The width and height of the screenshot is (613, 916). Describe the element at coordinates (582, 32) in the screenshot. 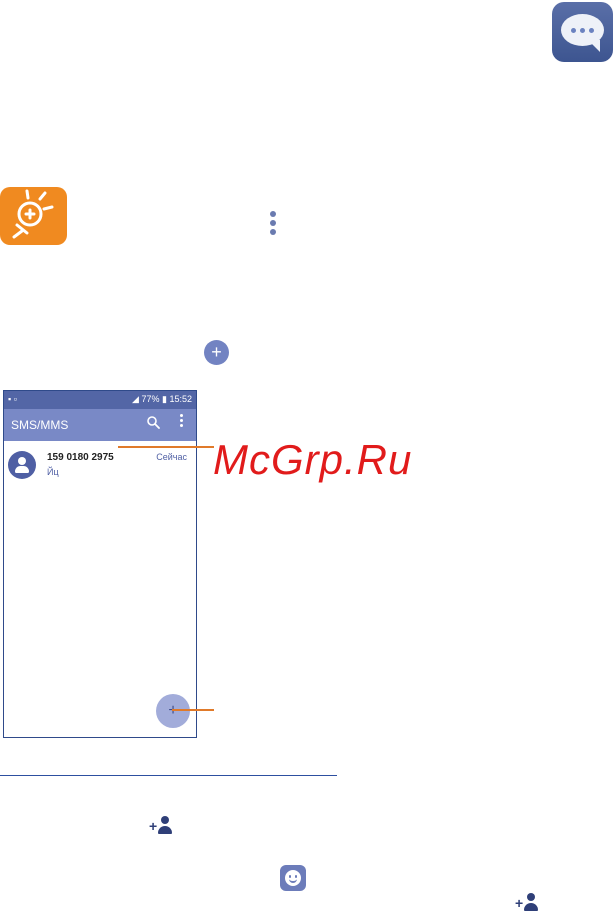

I see `messaging-app-icon` at that location.